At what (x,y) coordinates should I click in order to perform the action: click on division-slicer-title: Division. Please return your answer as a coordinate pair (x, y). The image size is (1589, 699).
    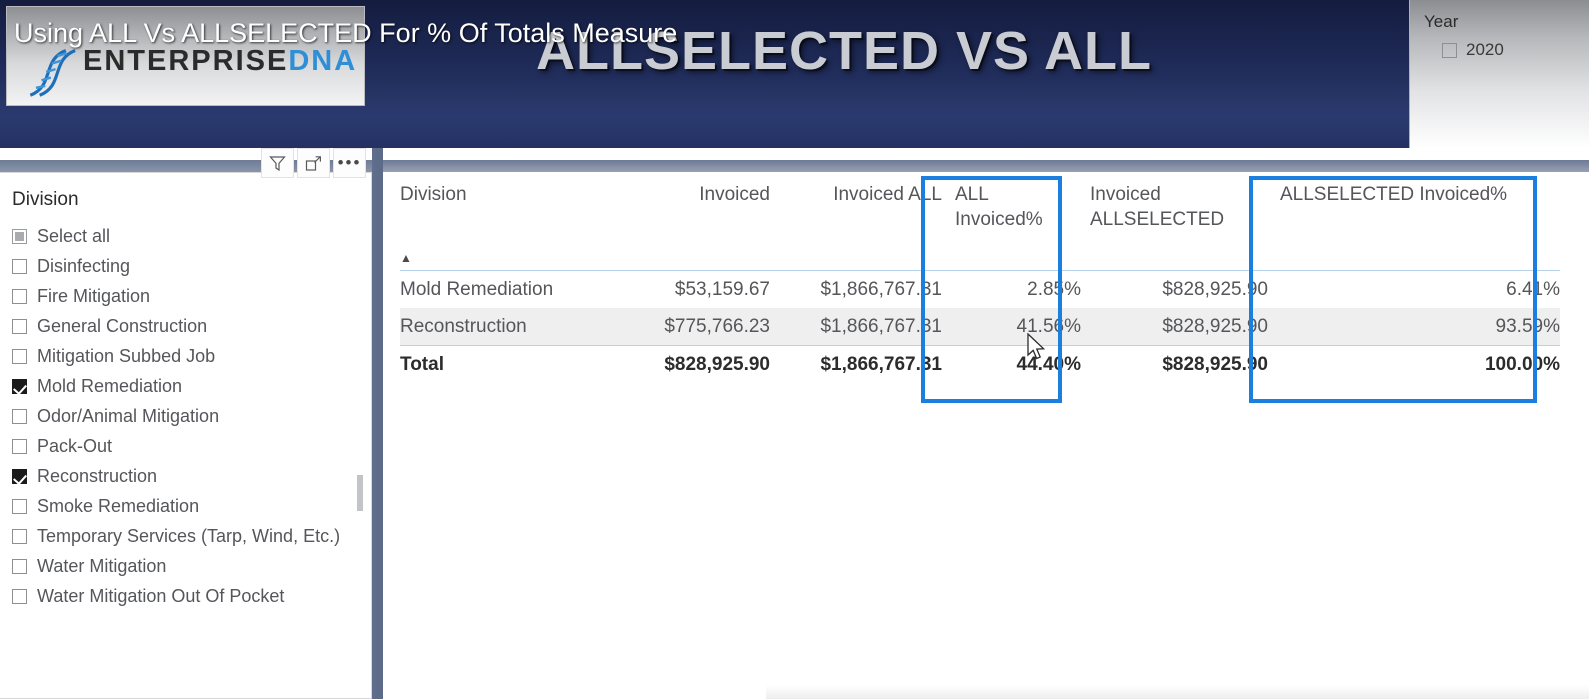
    Looking at the image, I should click on (45, 199).